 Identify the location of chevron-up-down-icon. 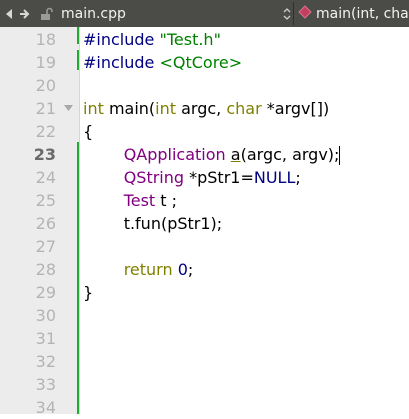
(287, 13).